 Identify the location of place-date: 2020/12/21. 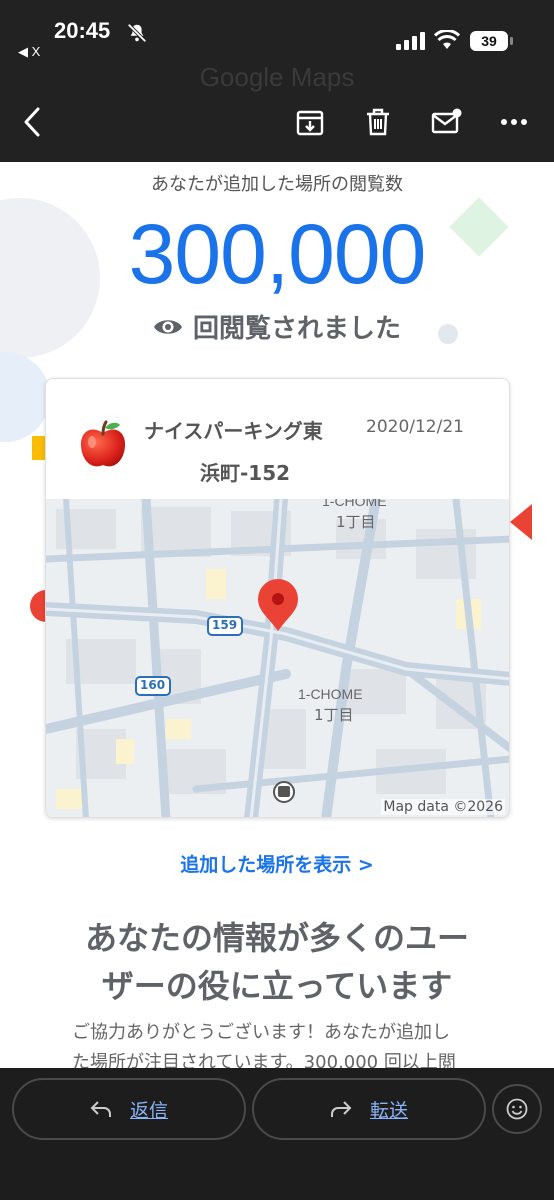
(415, 427).